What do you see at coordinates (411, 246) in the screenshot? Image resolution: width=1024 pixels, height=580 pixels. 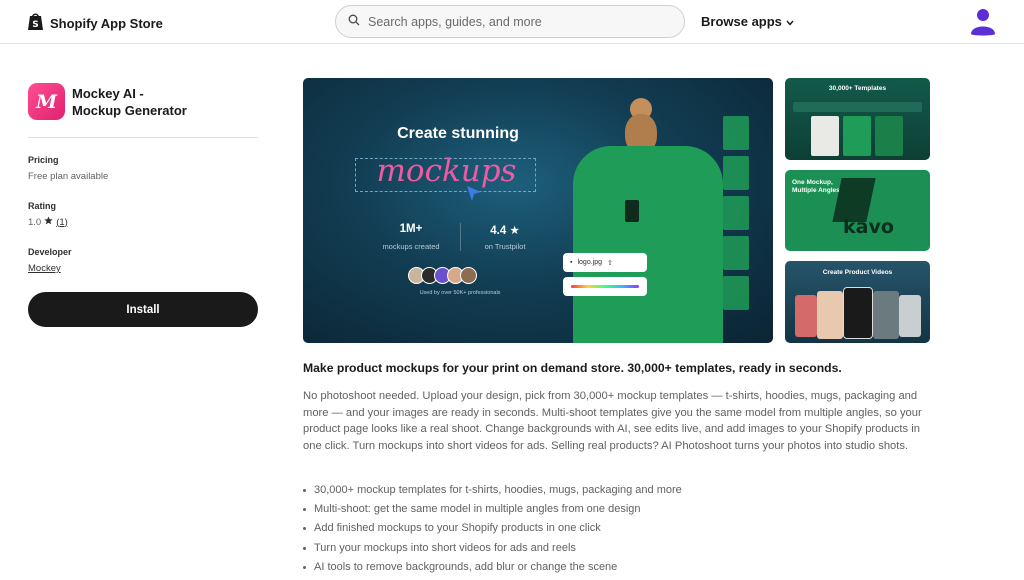 I see `stat-mockups-label: mockups created` at bounding box center [411, 246].